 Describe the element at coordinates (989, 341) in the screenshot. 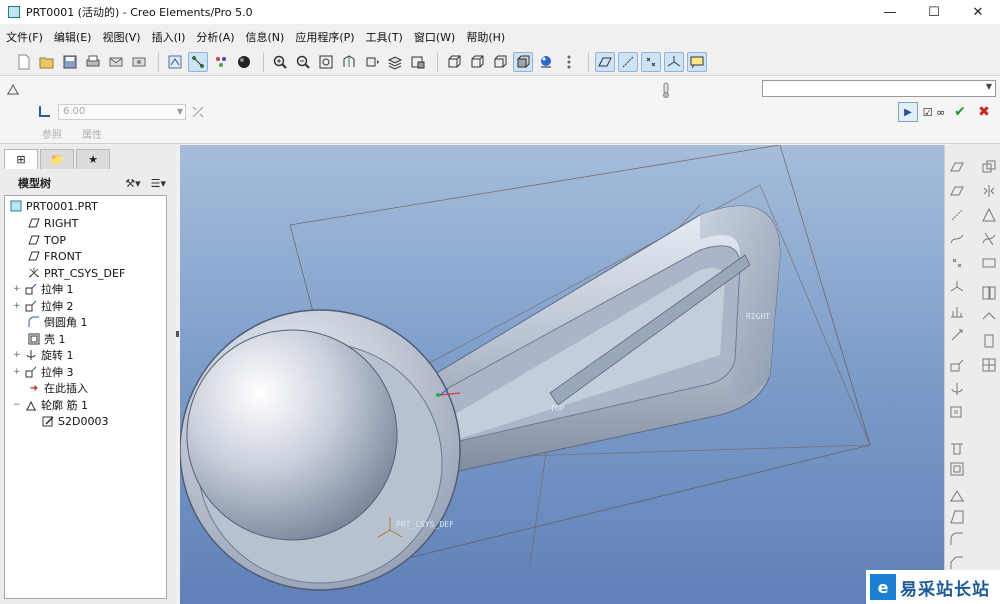

I see `solidify-tool-icon` at that location.